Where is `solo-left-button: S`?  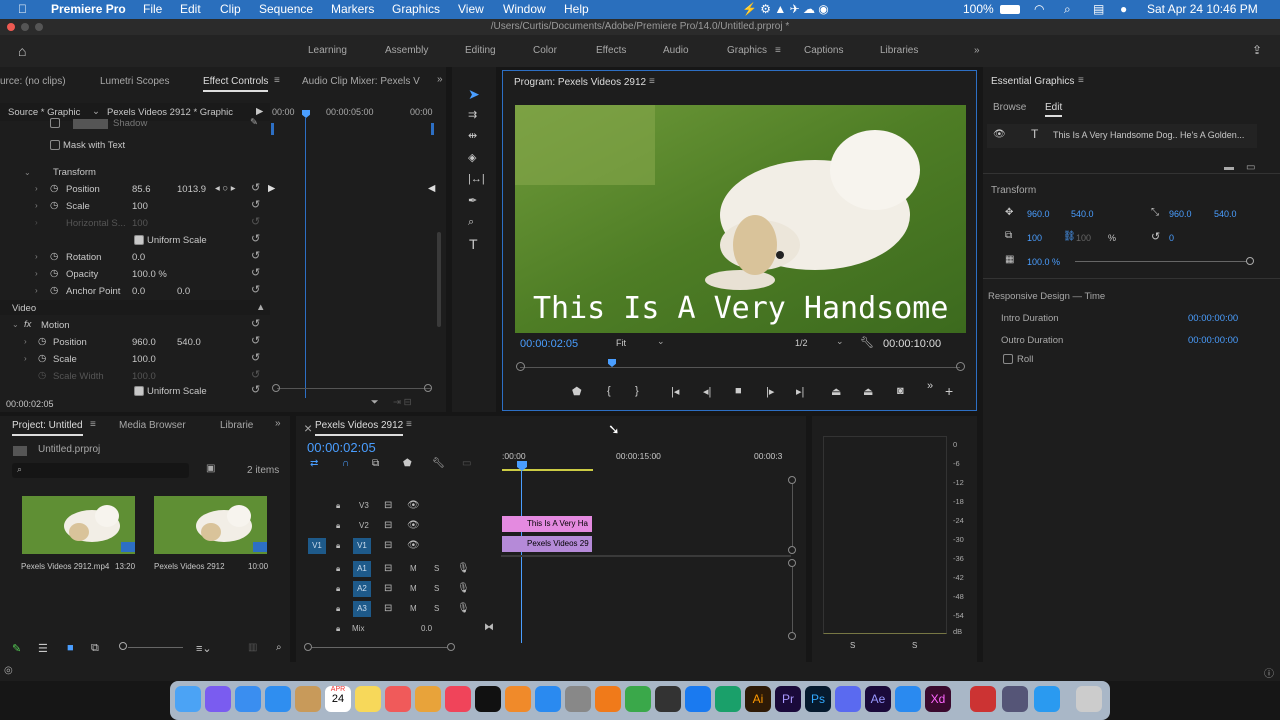
solo-left-button: S is located at coordinates (852, 645).